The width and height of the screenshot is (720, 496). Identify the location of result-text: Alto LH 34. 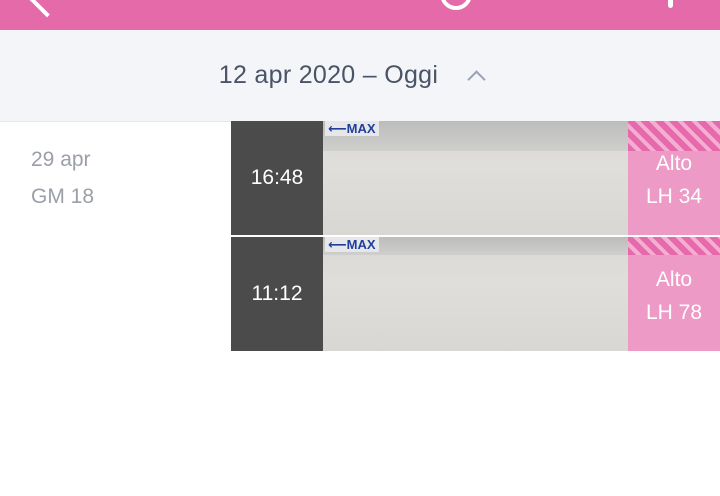
(674, 180).